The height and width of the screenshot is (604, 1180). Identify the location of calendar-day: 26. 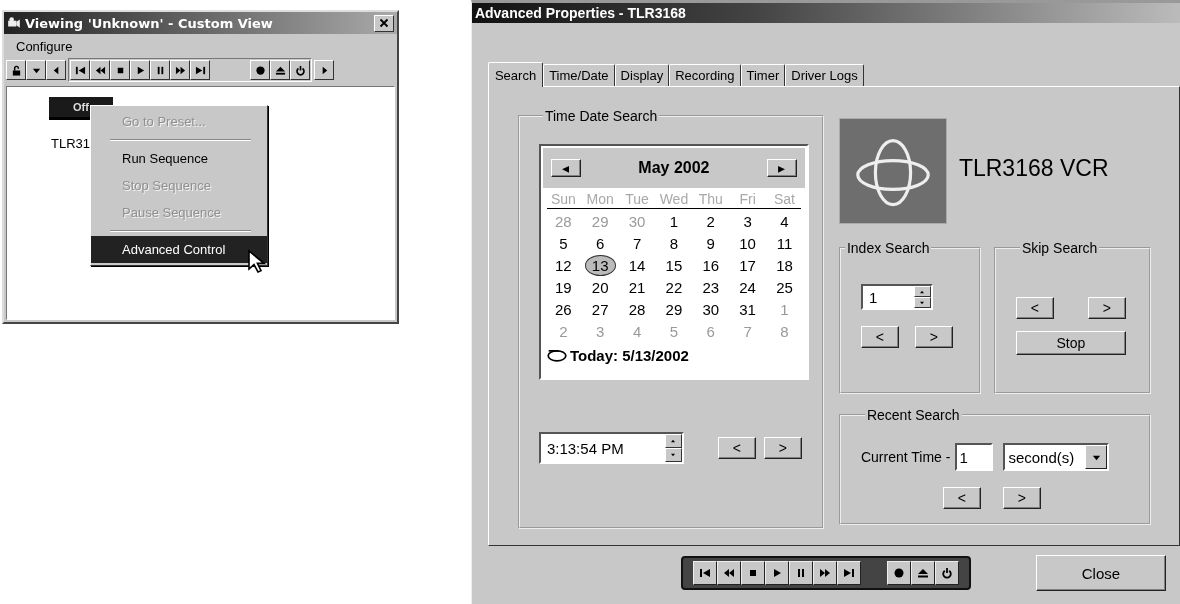
(563, 310).